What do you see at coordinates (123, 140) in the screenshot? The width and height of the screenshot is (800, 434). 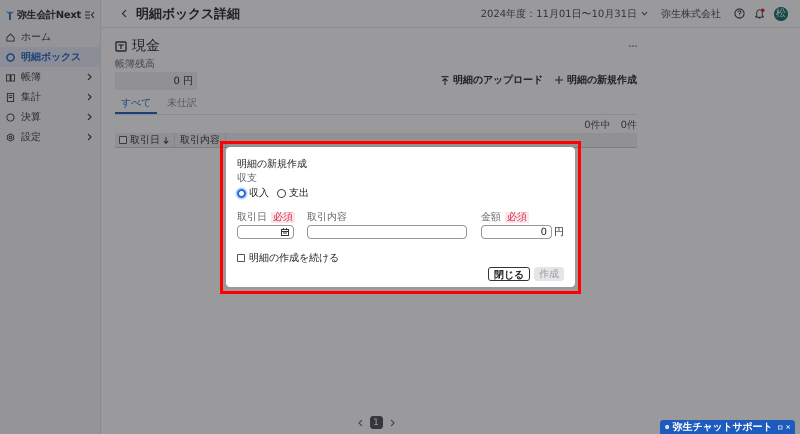 I see `select-all-checkbox` at bounding box center [123, 140].